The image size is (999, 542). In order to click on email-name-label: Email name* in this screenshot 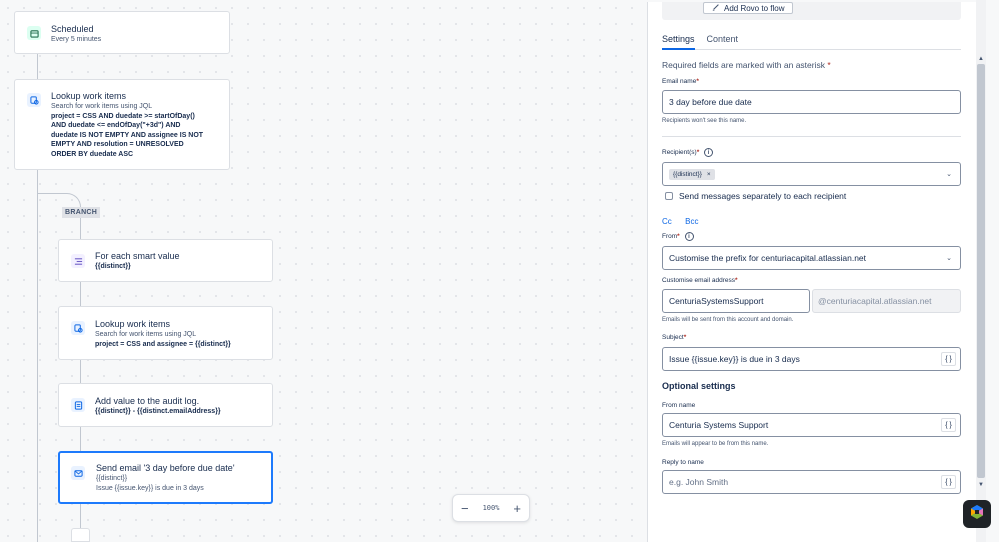, I will do `click(680, 81)`.